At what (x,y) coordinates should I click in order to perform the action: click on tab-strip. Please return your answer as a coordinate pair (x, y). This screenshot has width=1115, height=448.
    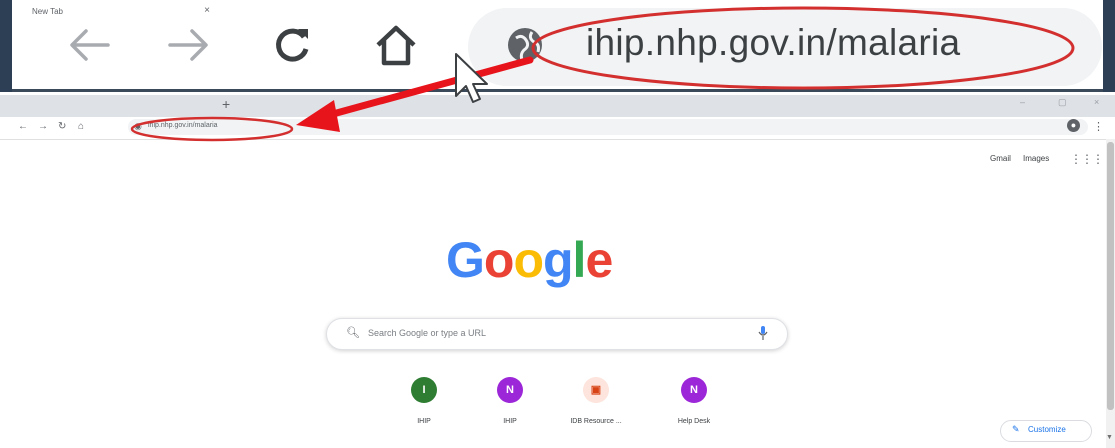
    Looking at the image, I should click on (557, 106).